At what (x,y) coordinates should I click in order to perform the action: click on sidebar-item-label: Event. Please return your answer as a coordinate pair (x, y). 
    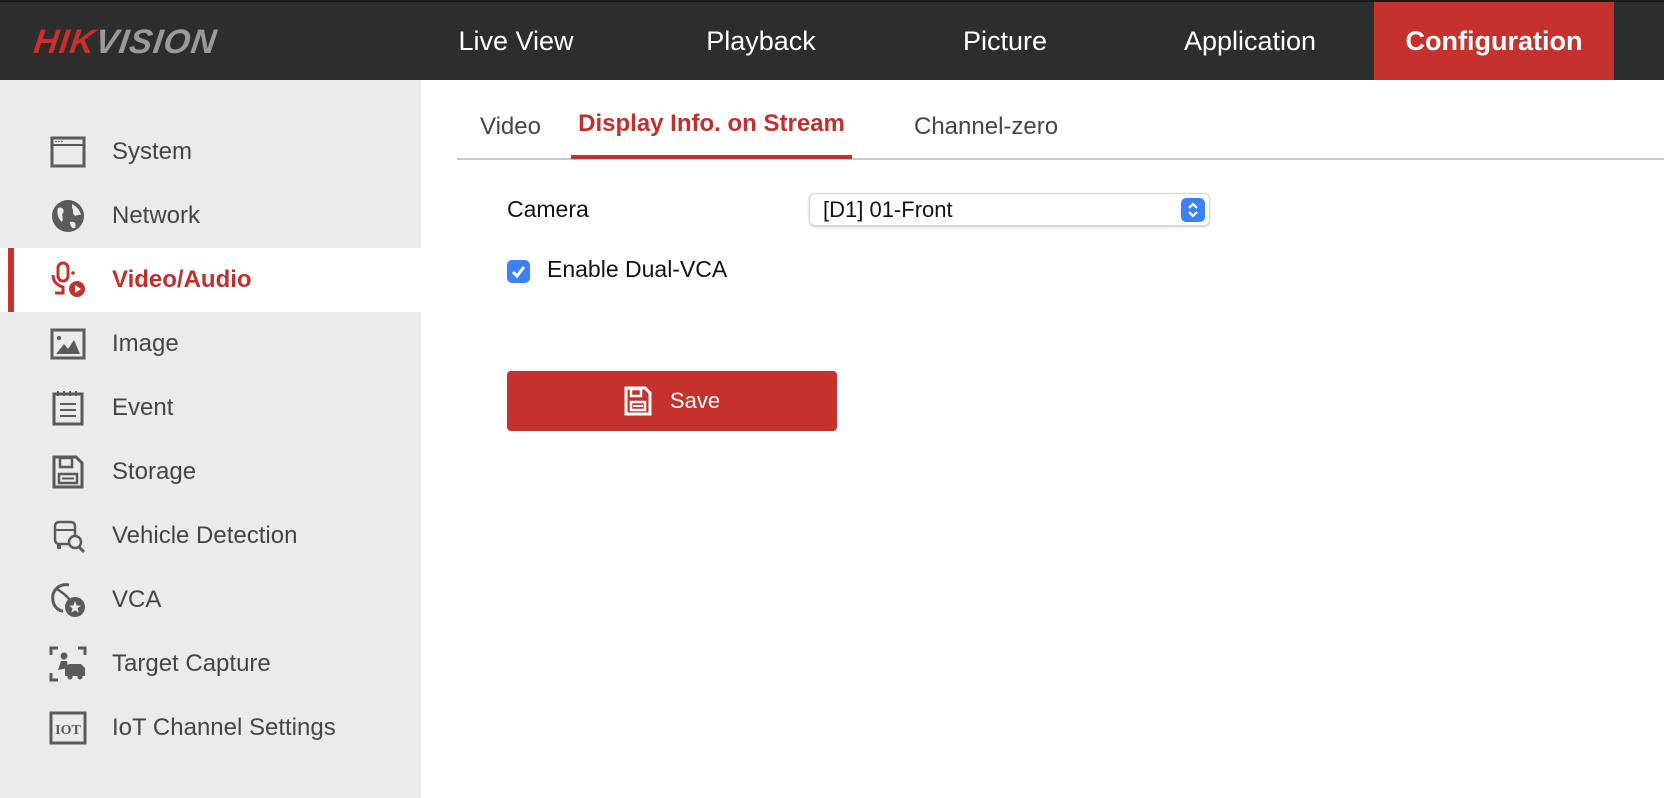
    Looking at the image, I should click on (143, 407).